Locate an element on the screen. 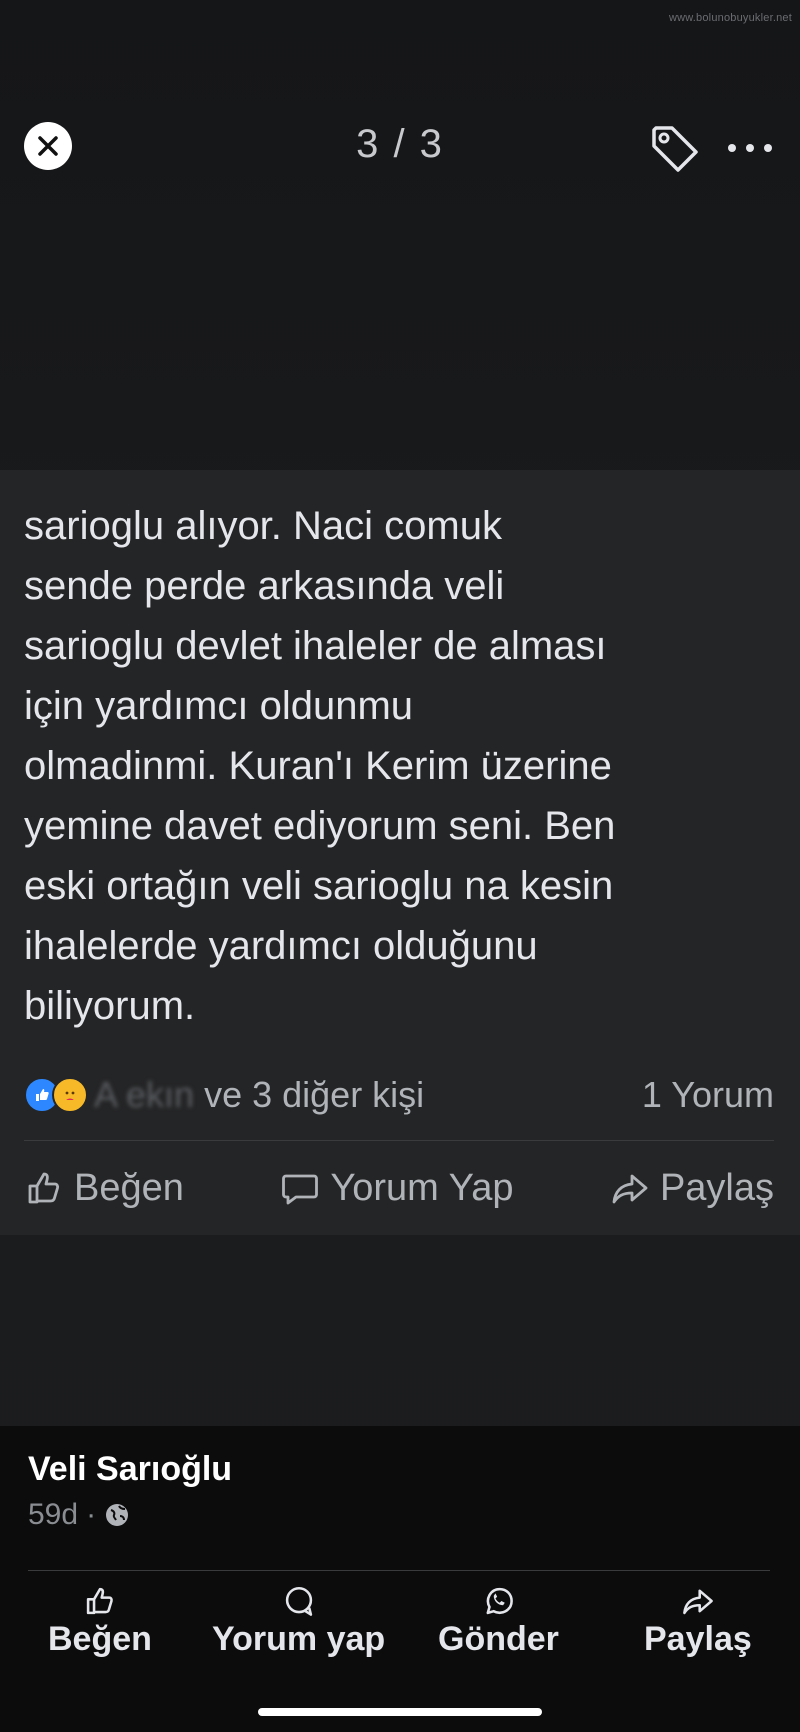 The width and height of the screenshot is (800, 1732). tag-icon is located at coordinates (675, 149).